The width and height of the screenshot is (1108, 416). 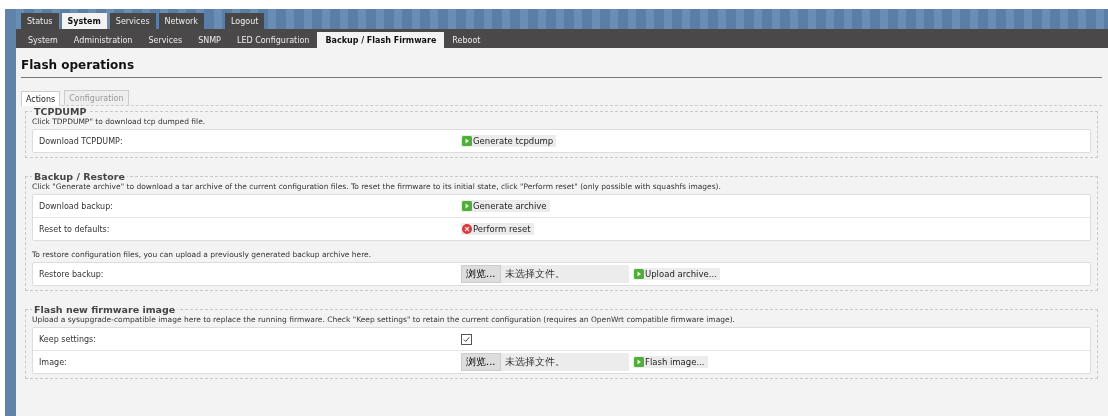 What do you see at coordinates (497, 229) in the screenshot?
I see `action-button: Perform reset` at bounding box center [497, 229].